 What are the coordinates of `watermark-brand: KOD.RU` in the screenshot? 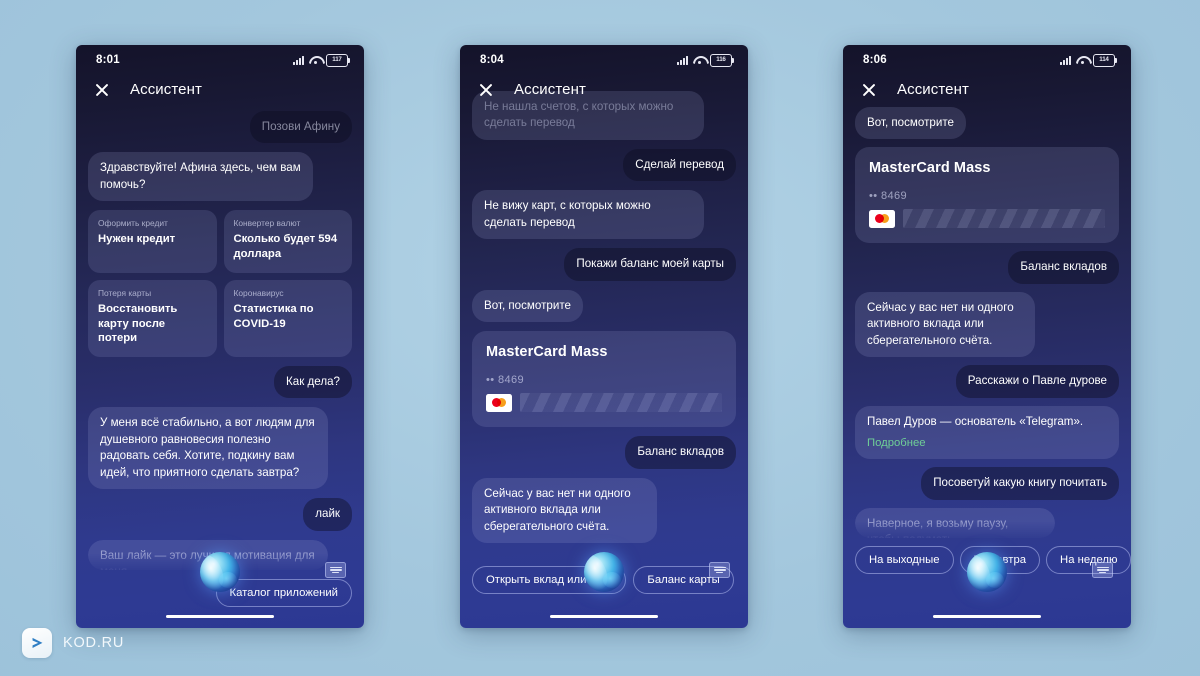 It's located at (94, 643).